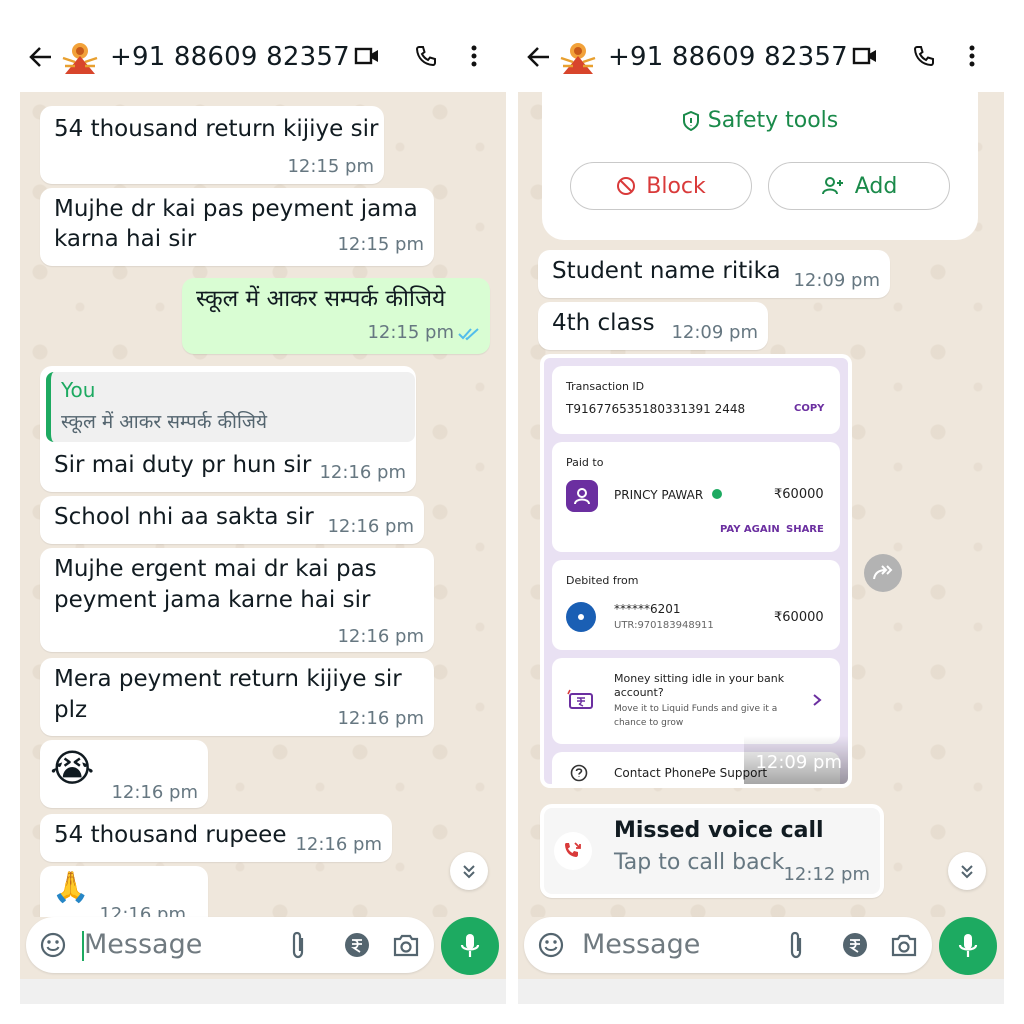 The height and width of the screenshot is (1024, 1024). What do you see at coordinates (664, 625) in the screenshot?
I see `utr-number: UTR:970183948911` at bounding box center [664, 625].